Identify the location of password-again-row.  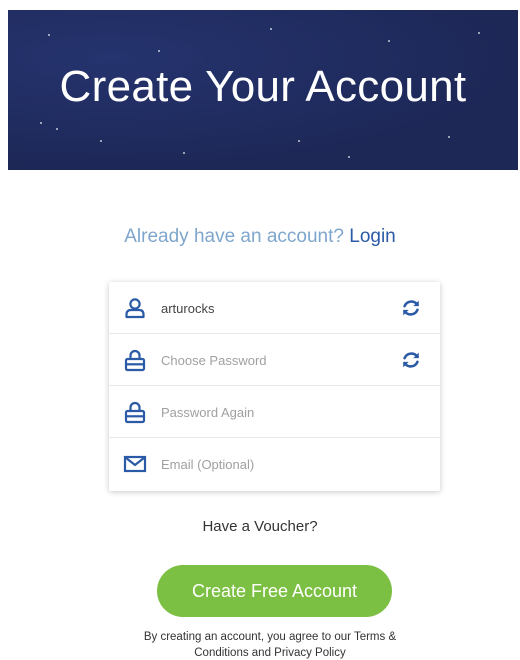
(274, 412).